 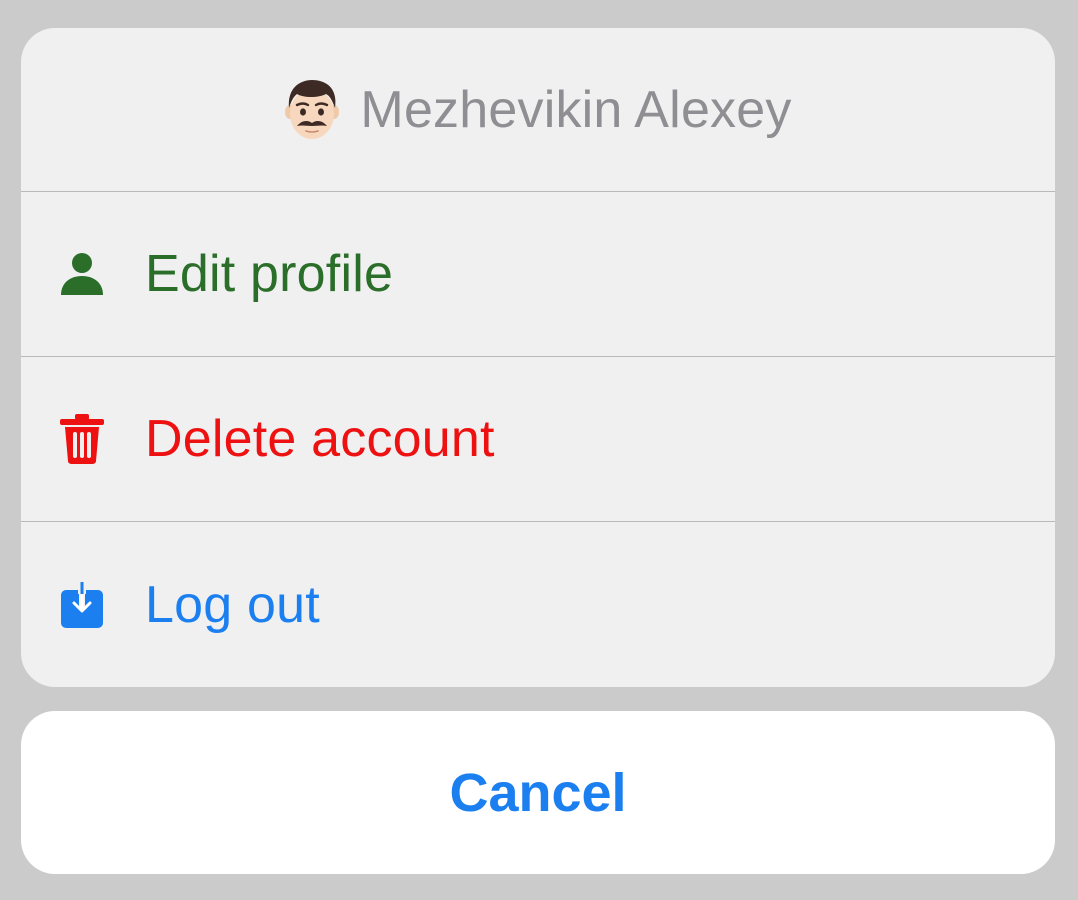 I want to click on delete-account-label: Delete account, so click(x=320, y=439).